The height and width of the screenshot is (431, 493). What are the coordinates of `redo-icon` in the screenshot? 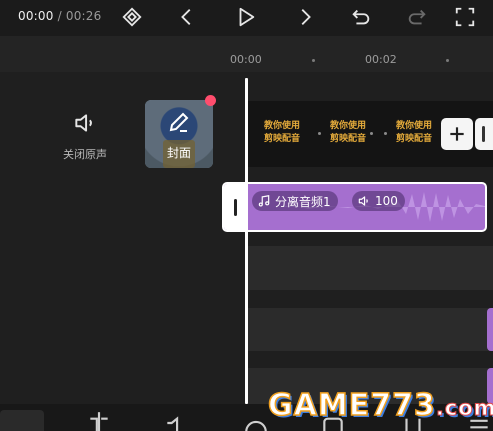 It's located at (417, 17).